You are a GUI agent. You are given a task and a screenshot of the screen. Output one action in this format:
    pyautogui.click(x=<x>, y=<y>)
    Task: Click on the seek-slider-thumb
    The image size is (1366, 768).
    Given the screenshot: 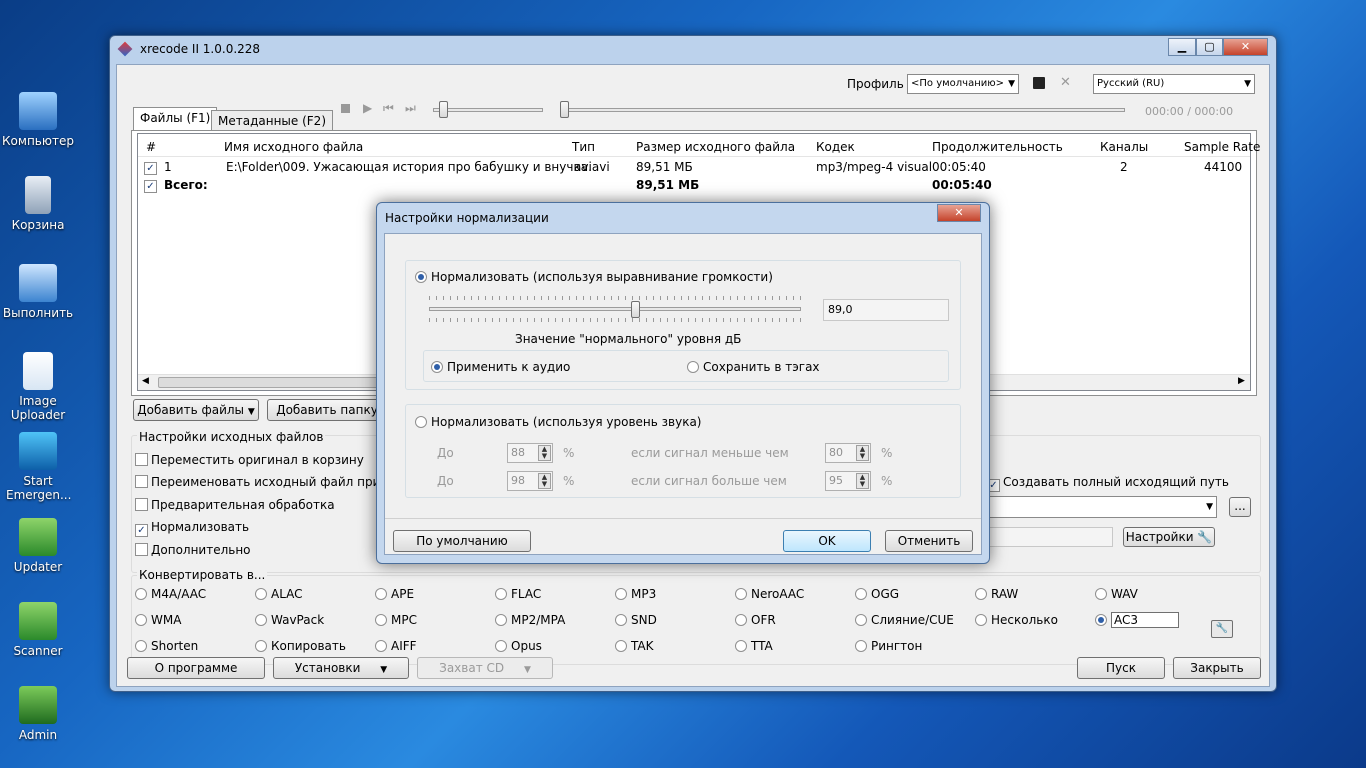 What is the action you would take?
    pyautogui.click(x=564, y=109)
    